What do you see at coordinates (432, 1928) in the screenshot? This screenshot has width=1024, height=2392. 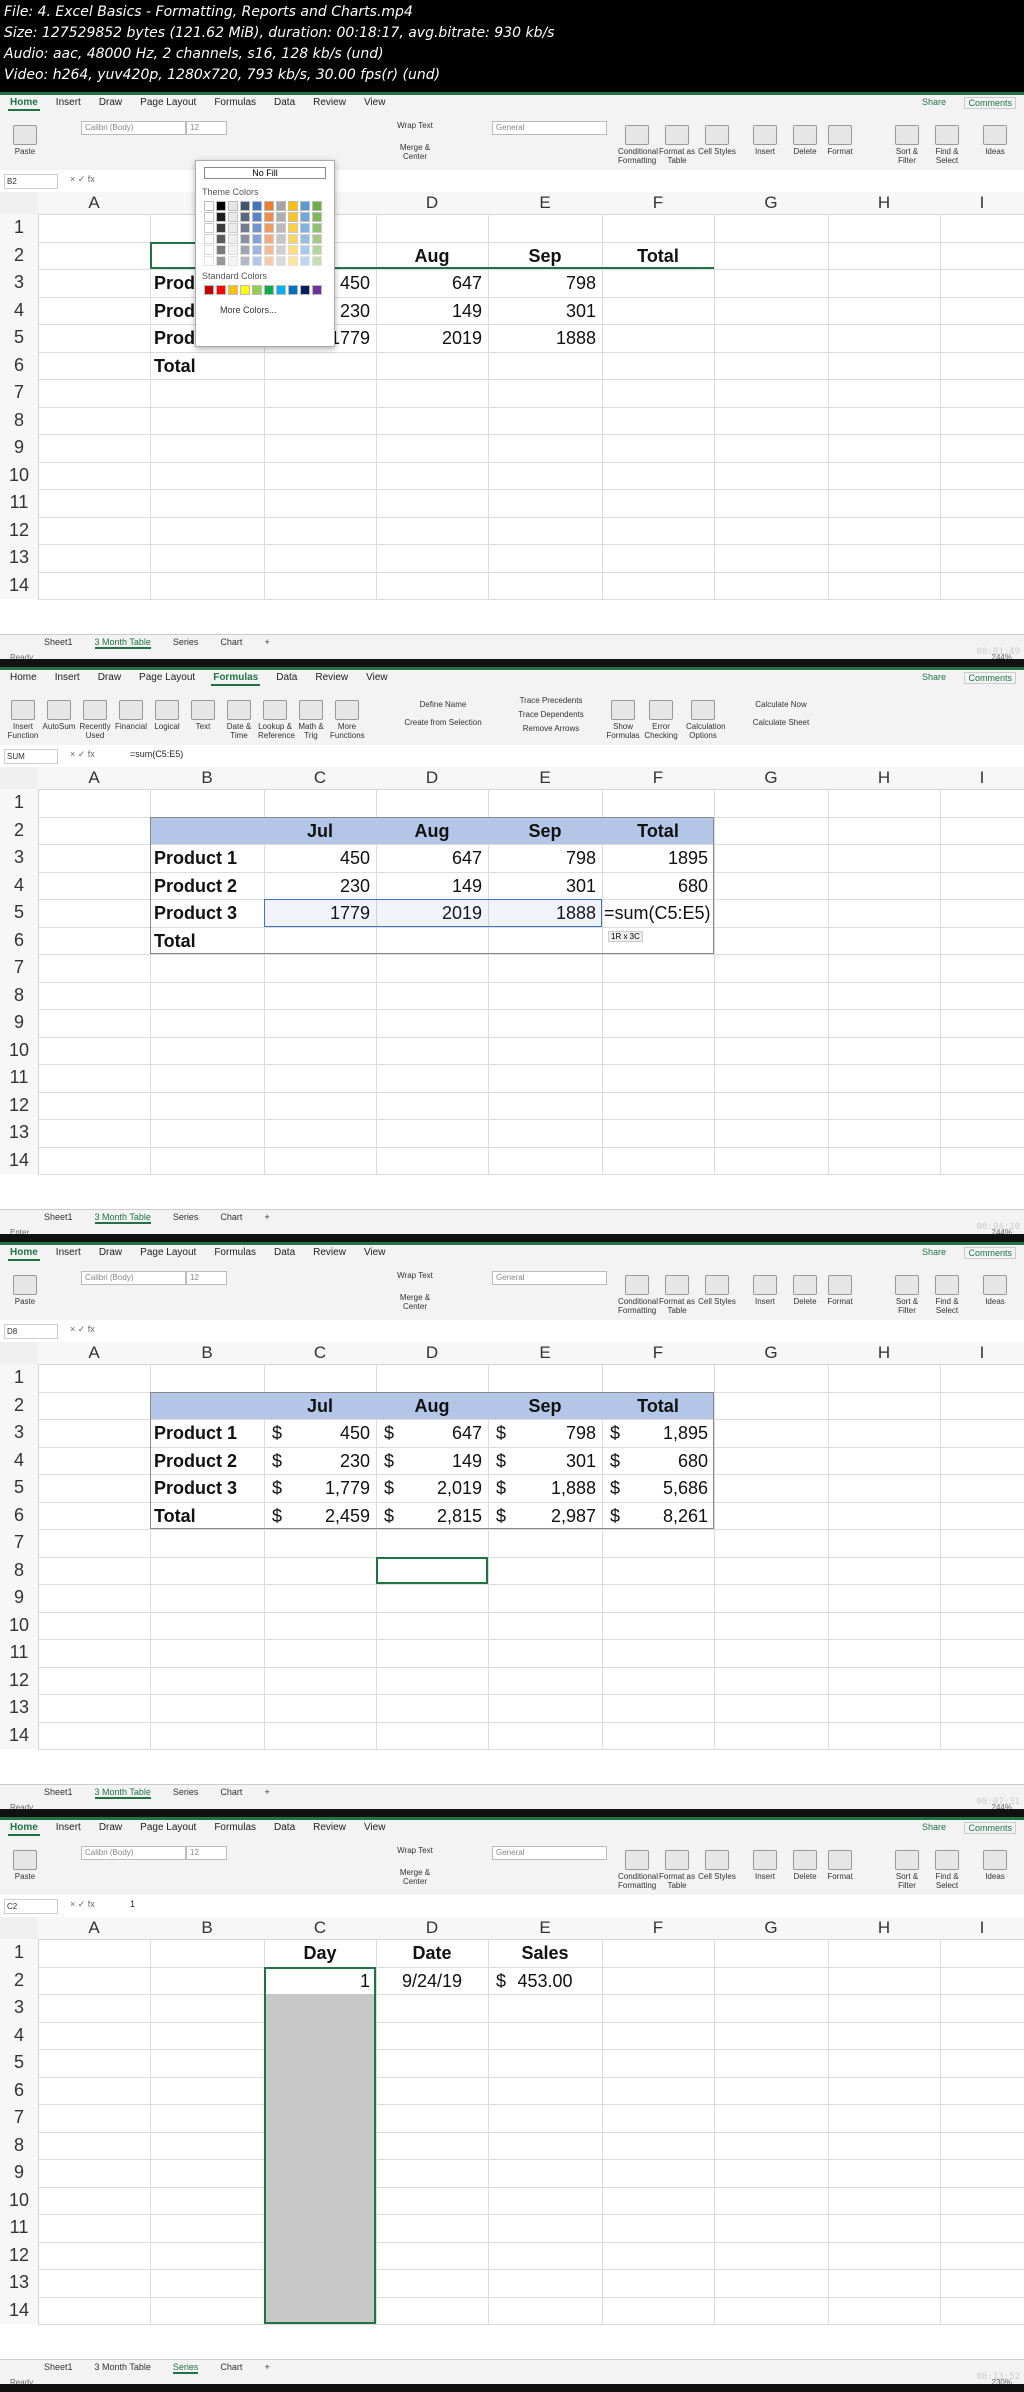 I see `column-header-d: D` at bounding box center [432, 1928].